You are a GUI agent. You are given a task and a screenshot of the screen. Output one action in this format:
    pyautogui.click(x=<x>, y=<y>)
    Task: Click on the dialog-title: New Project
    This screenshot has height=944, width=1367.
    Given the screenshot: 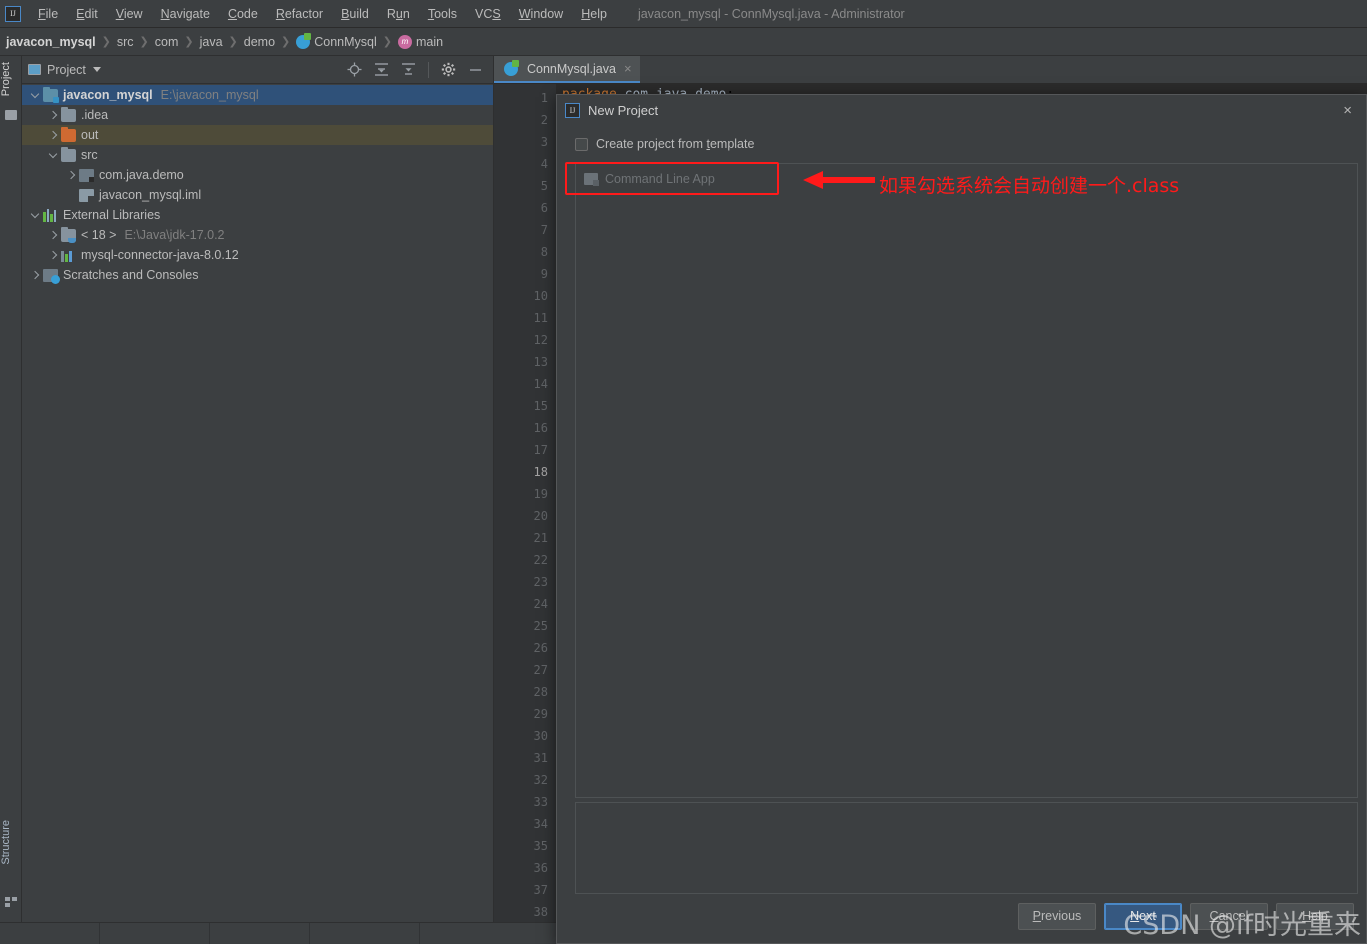 What is the action you would take?
    pyautogui.click(x=623, y=110)
    